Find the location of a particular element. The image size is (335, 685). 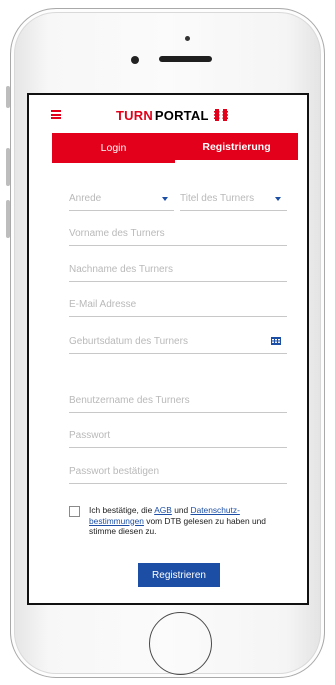

agb-link: AGB is located at coordinates (163, 510).